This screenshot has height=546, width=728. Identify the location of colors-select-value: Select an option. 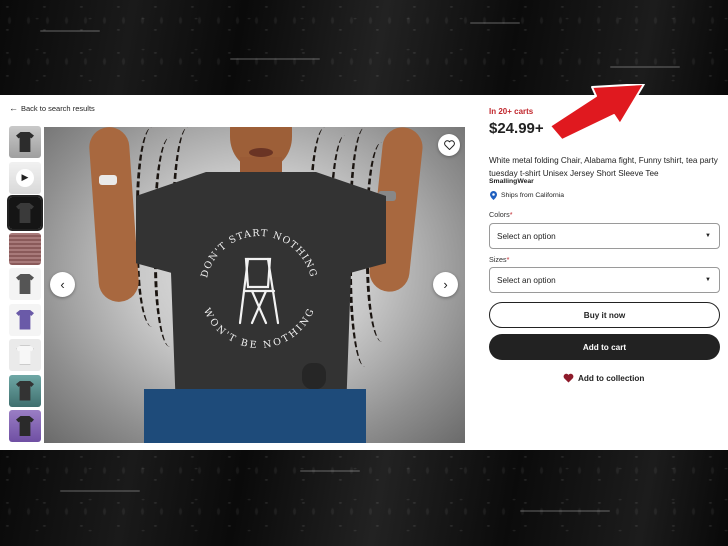
(526, 236).